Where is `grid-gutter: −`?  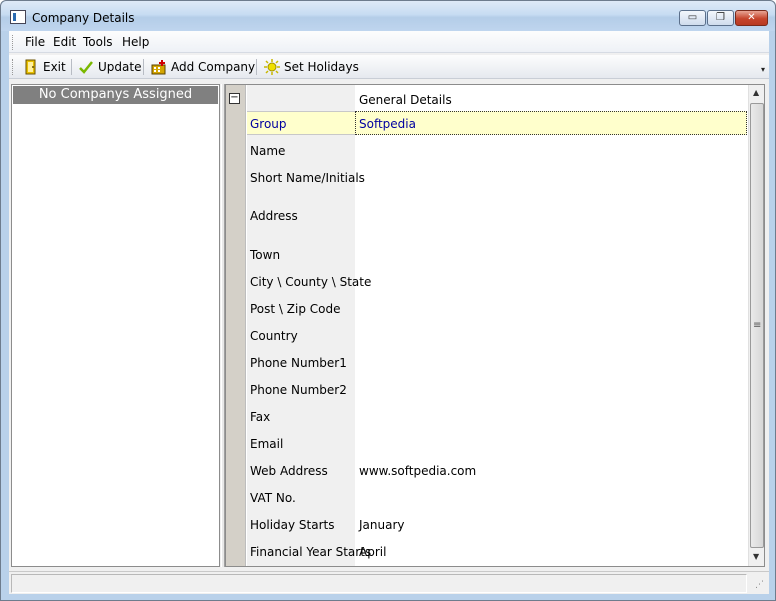 grid-gutter: − is located at coordinates (236, 325).